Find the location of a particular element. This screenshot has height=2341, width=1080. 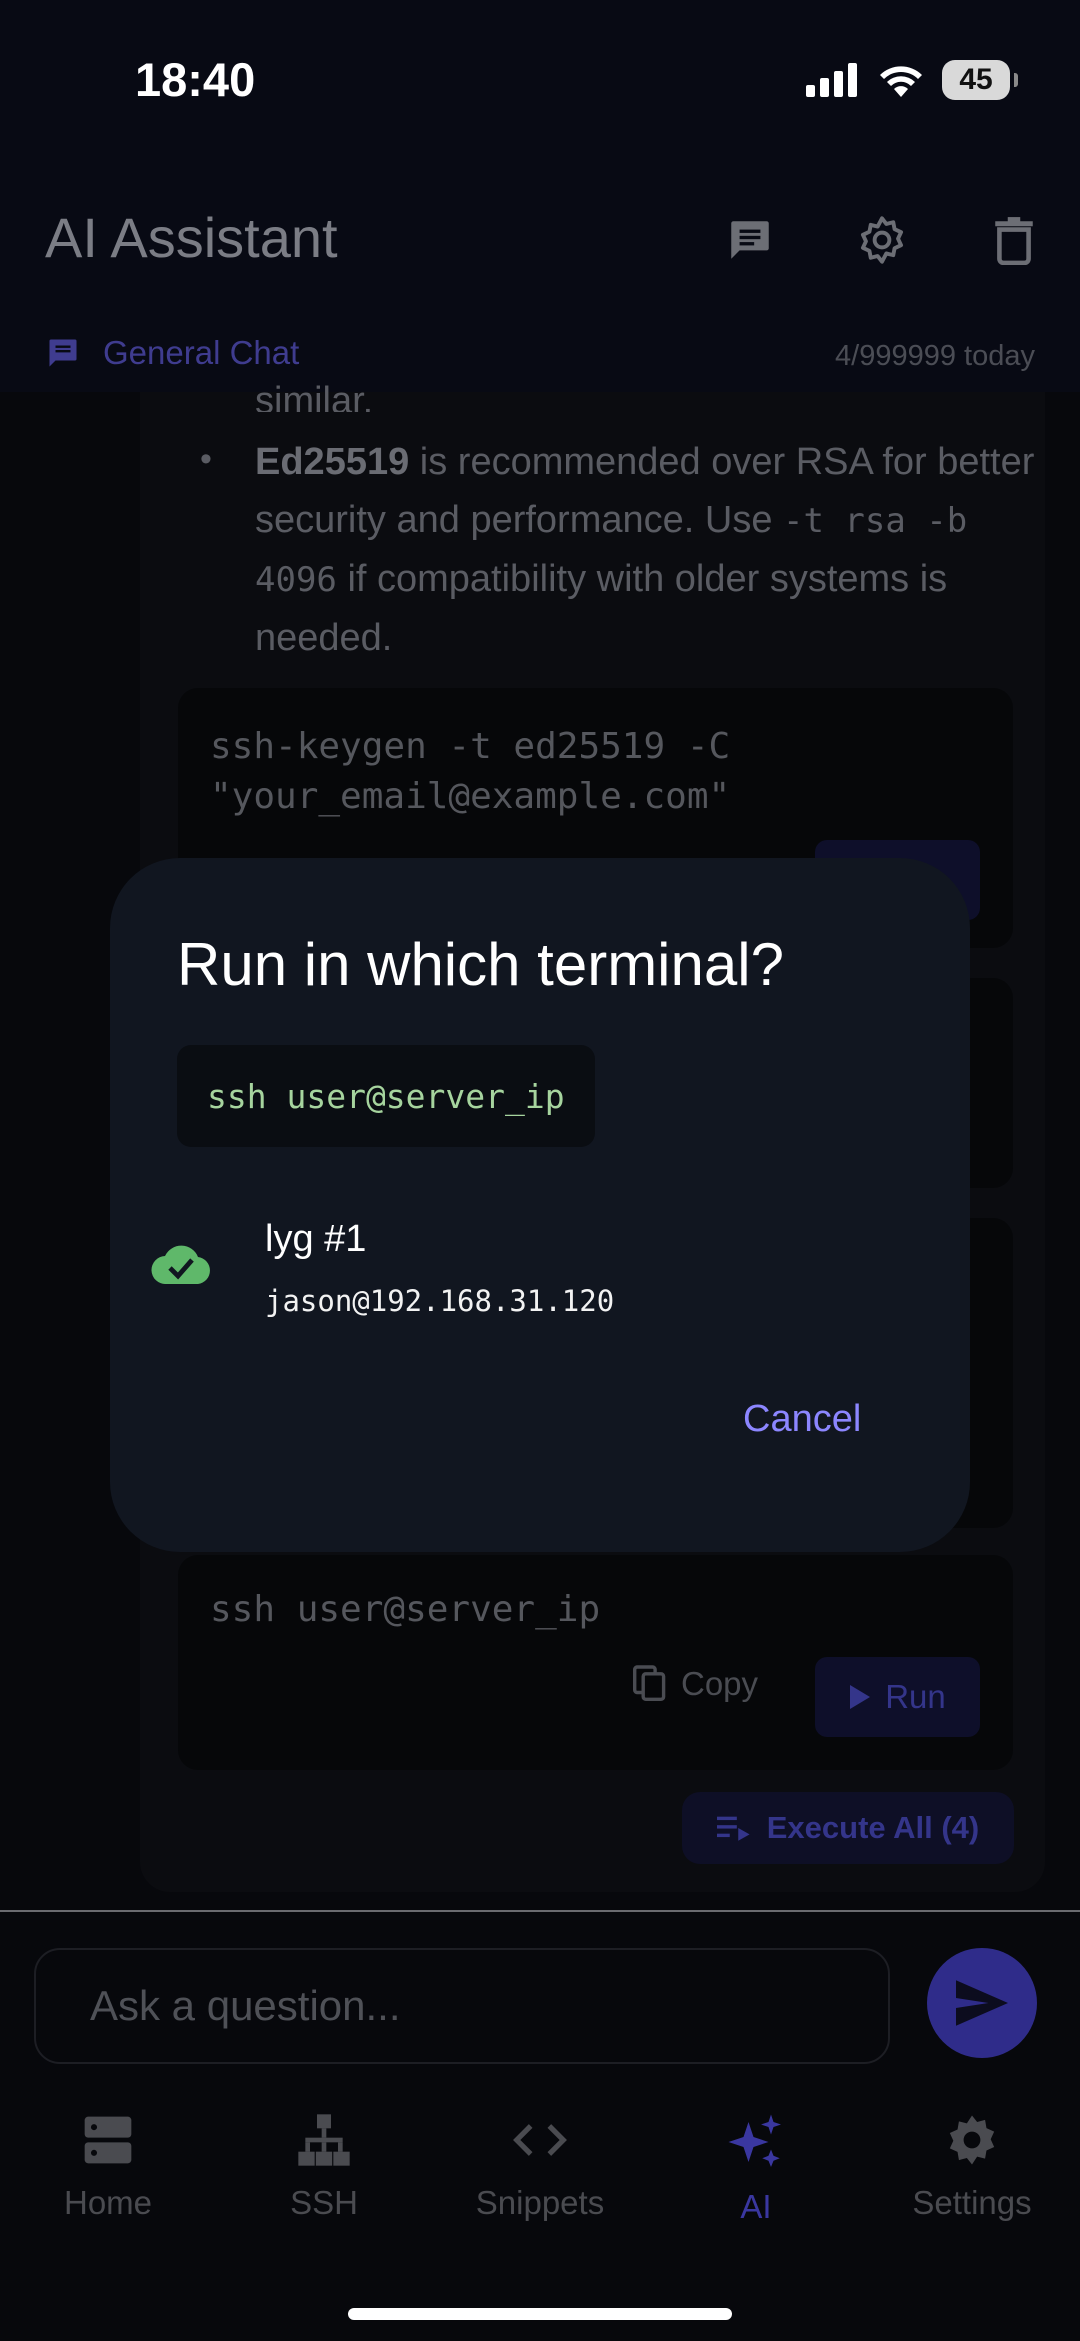

nav-item-snippets: Snippets is located at coordinates (540, 2190).